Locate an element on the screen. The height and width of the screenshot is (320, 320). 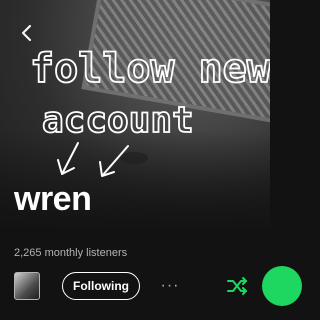
chevron-left-icon is located at coordinates (26, 33).